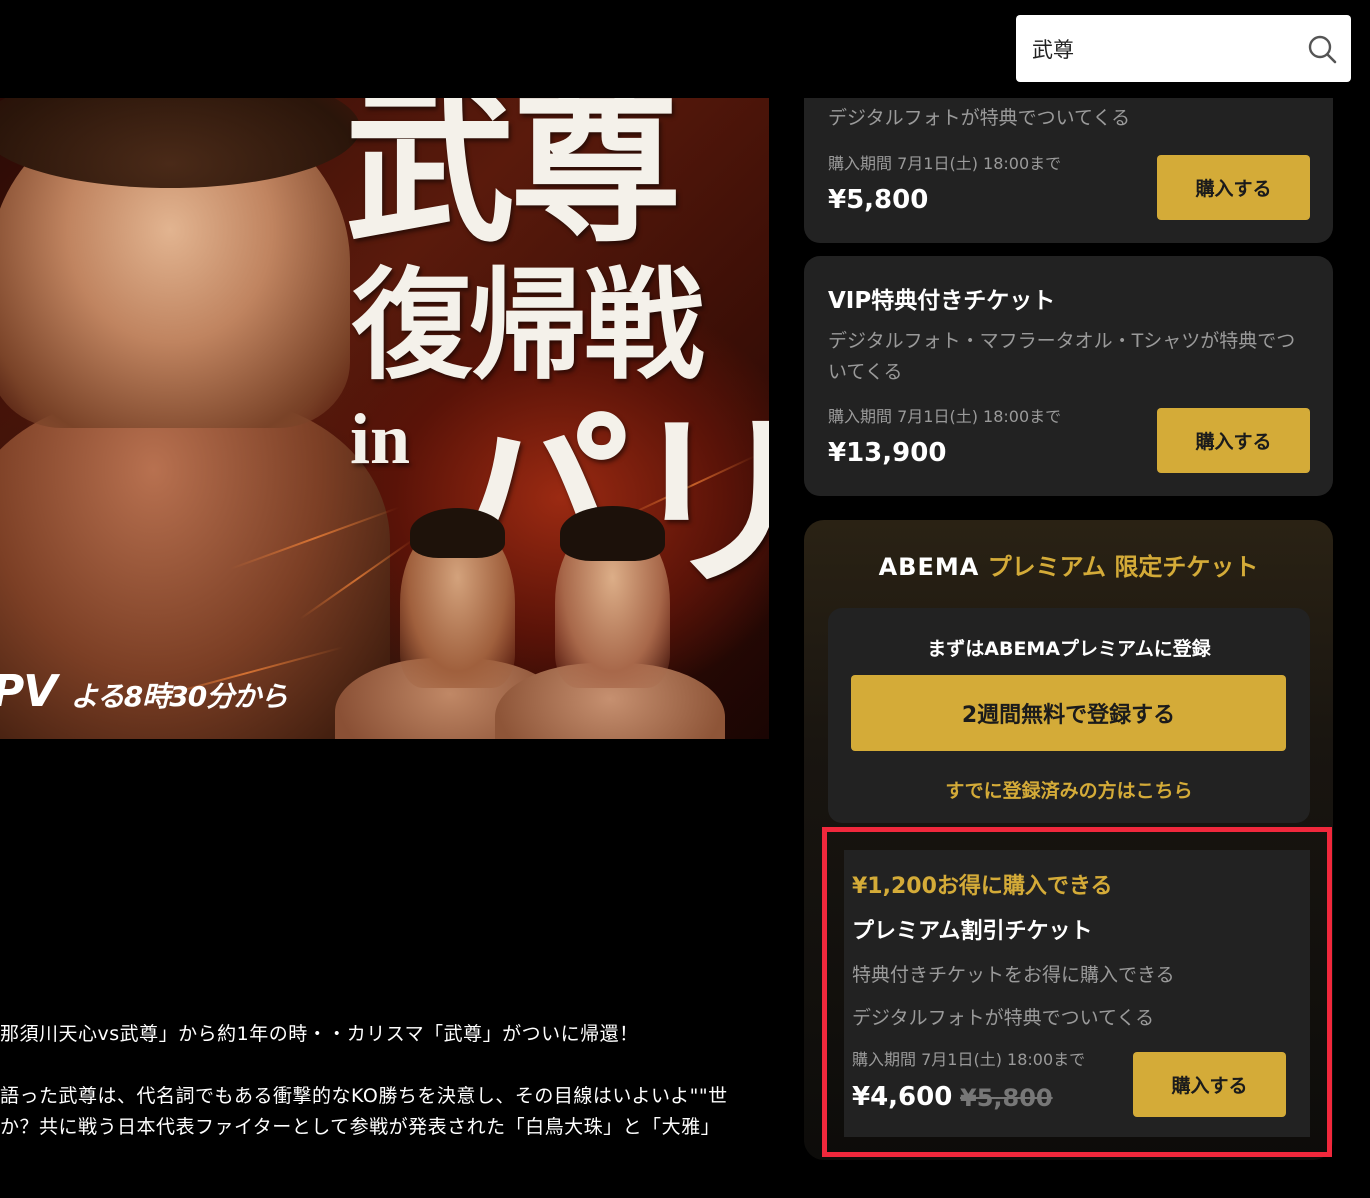  What do you see at coordinates (929, 567) in the screenshot?
I see `abema-logo: ABEMA` at bounding box center [929, 567].